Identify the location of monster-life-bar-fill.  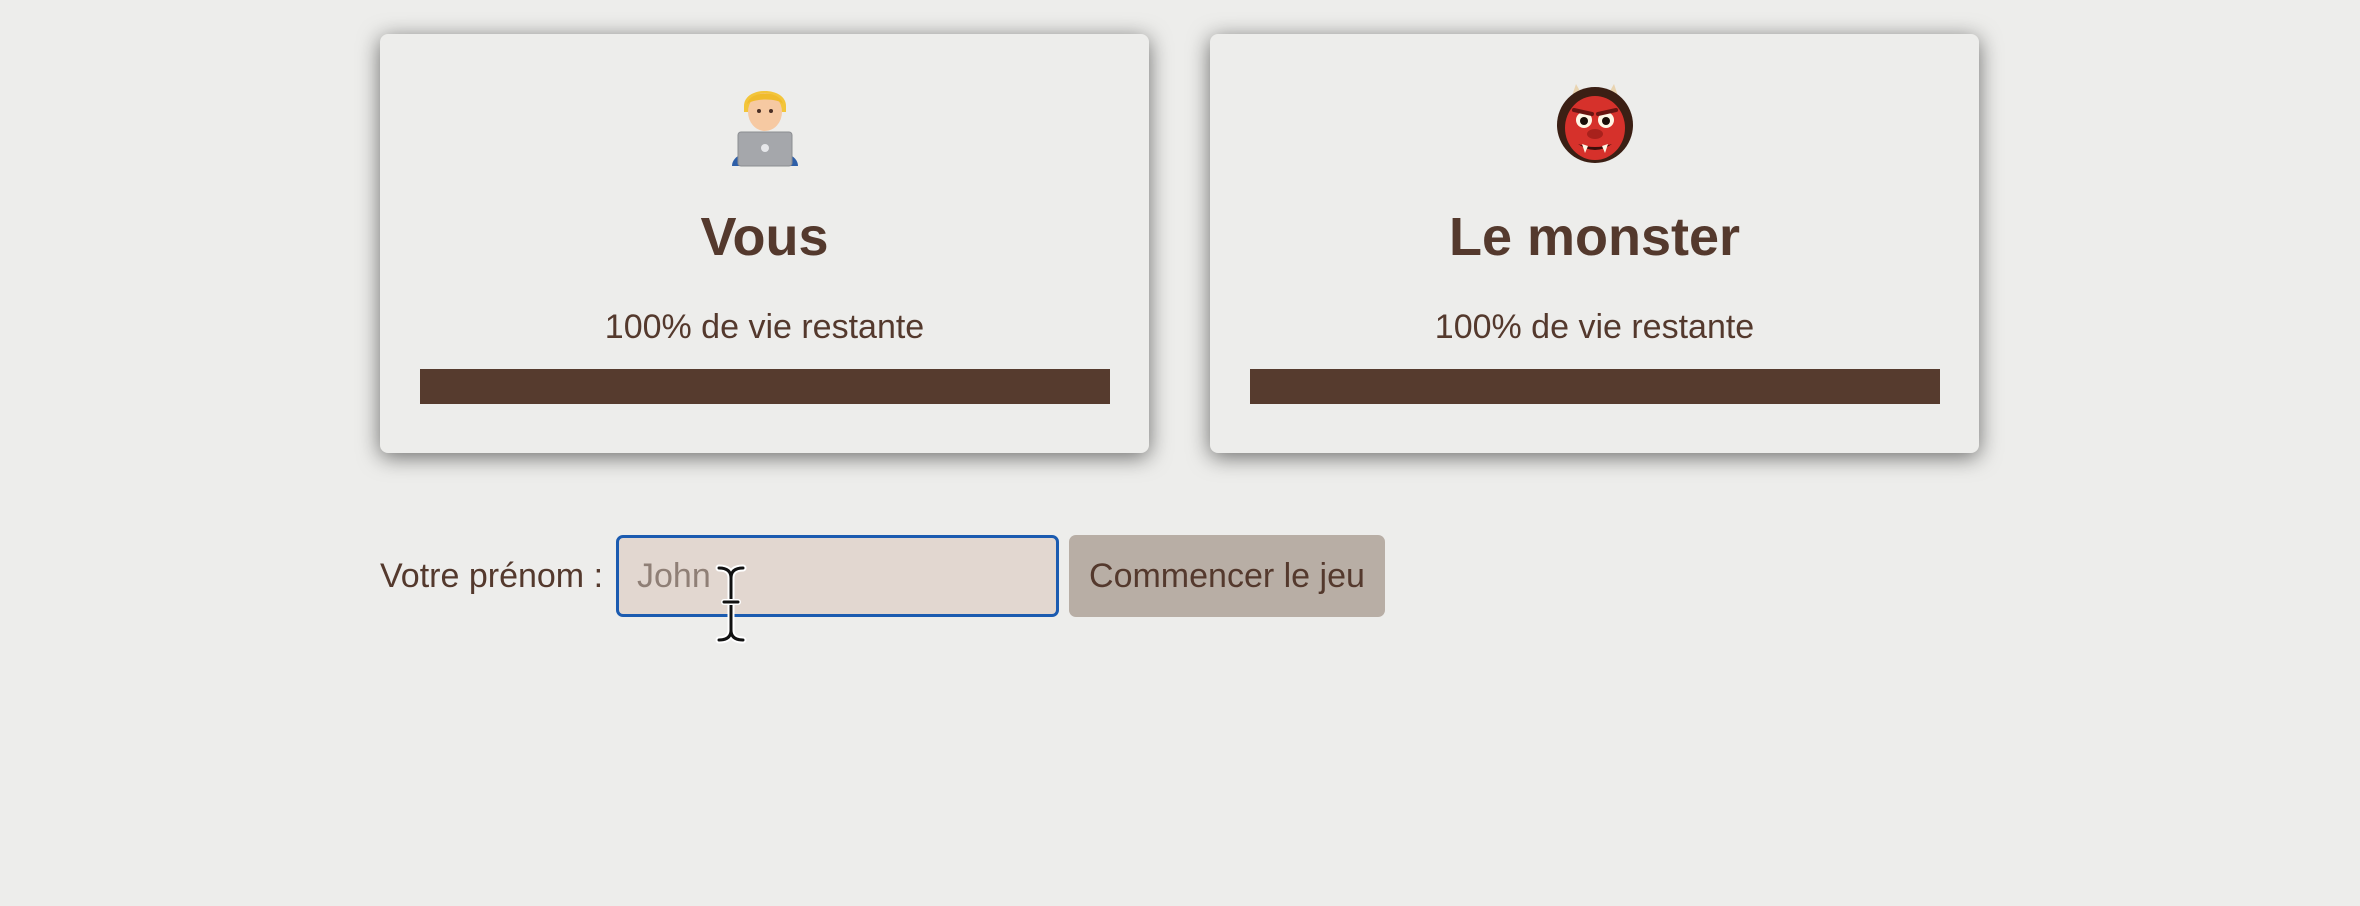
(1595, 386).